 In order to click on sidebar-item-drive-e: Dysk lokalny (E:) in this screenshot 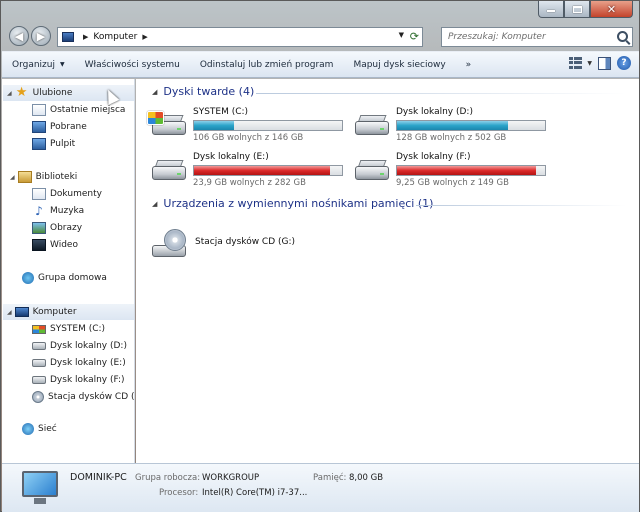, I will do `click(79, 363)`.